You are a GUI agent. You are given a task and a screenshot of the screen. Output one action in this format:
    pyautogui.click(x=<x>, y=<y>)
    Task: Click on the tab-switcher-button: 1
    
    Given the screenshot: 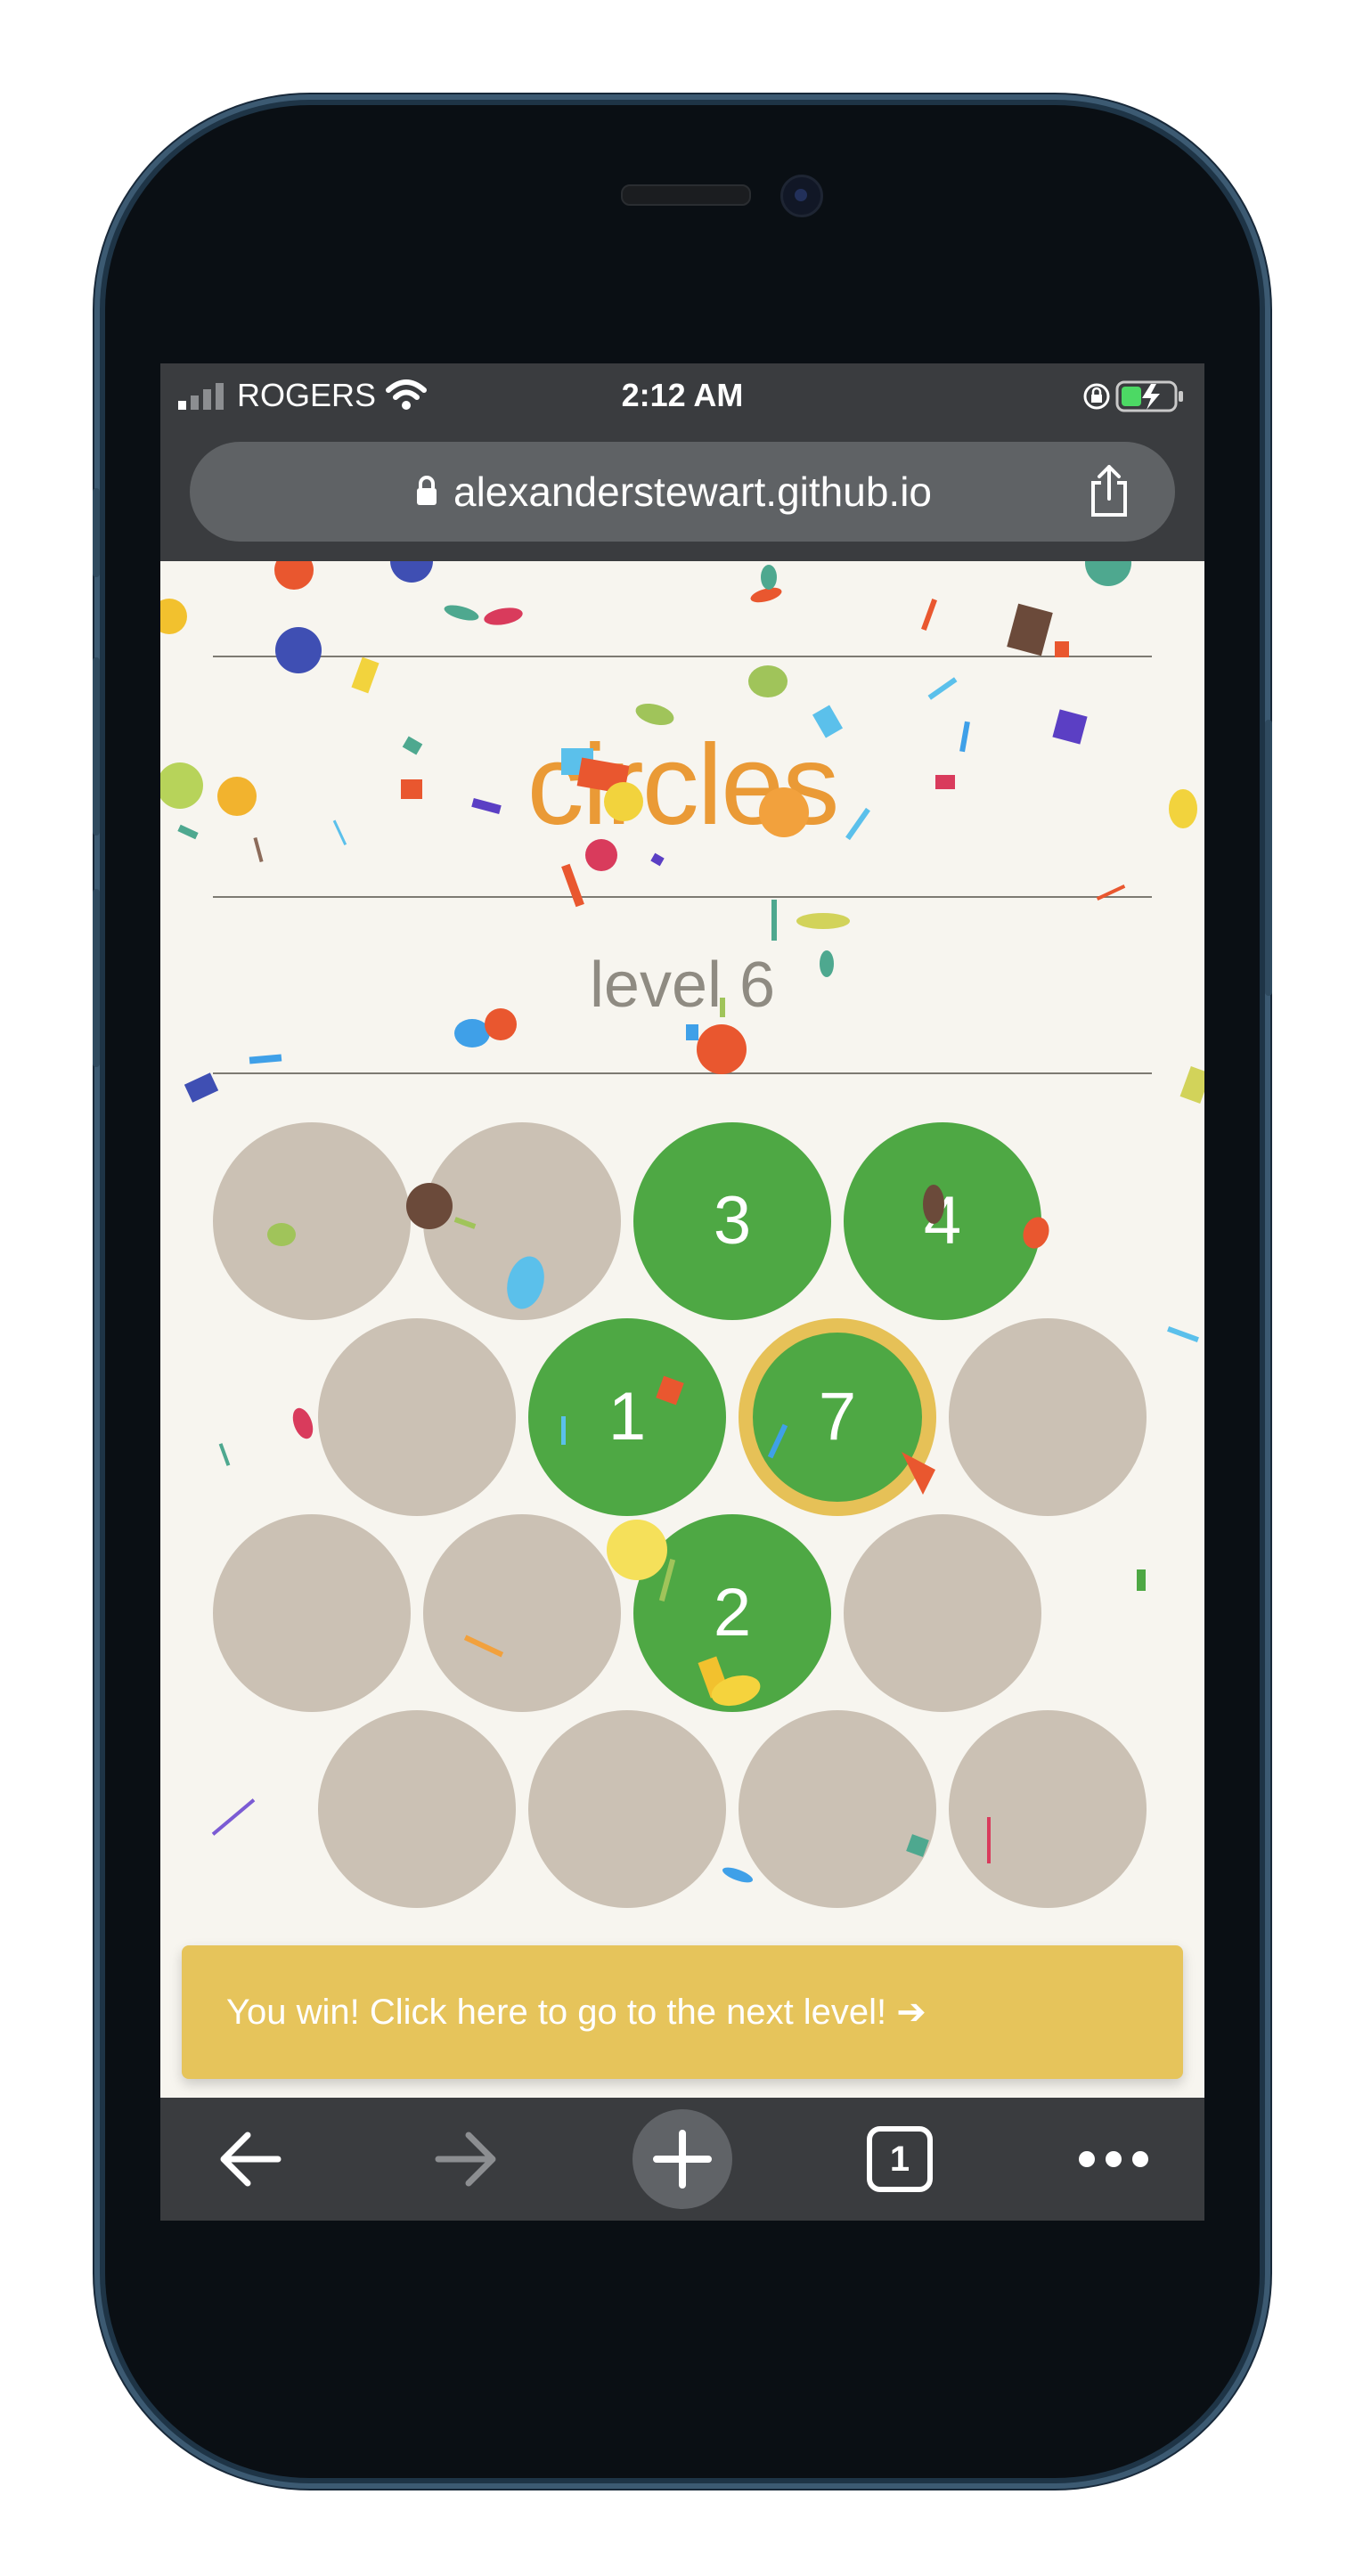 What is the action you would take?
    pyautogui.click(x=900, y=2160)
    